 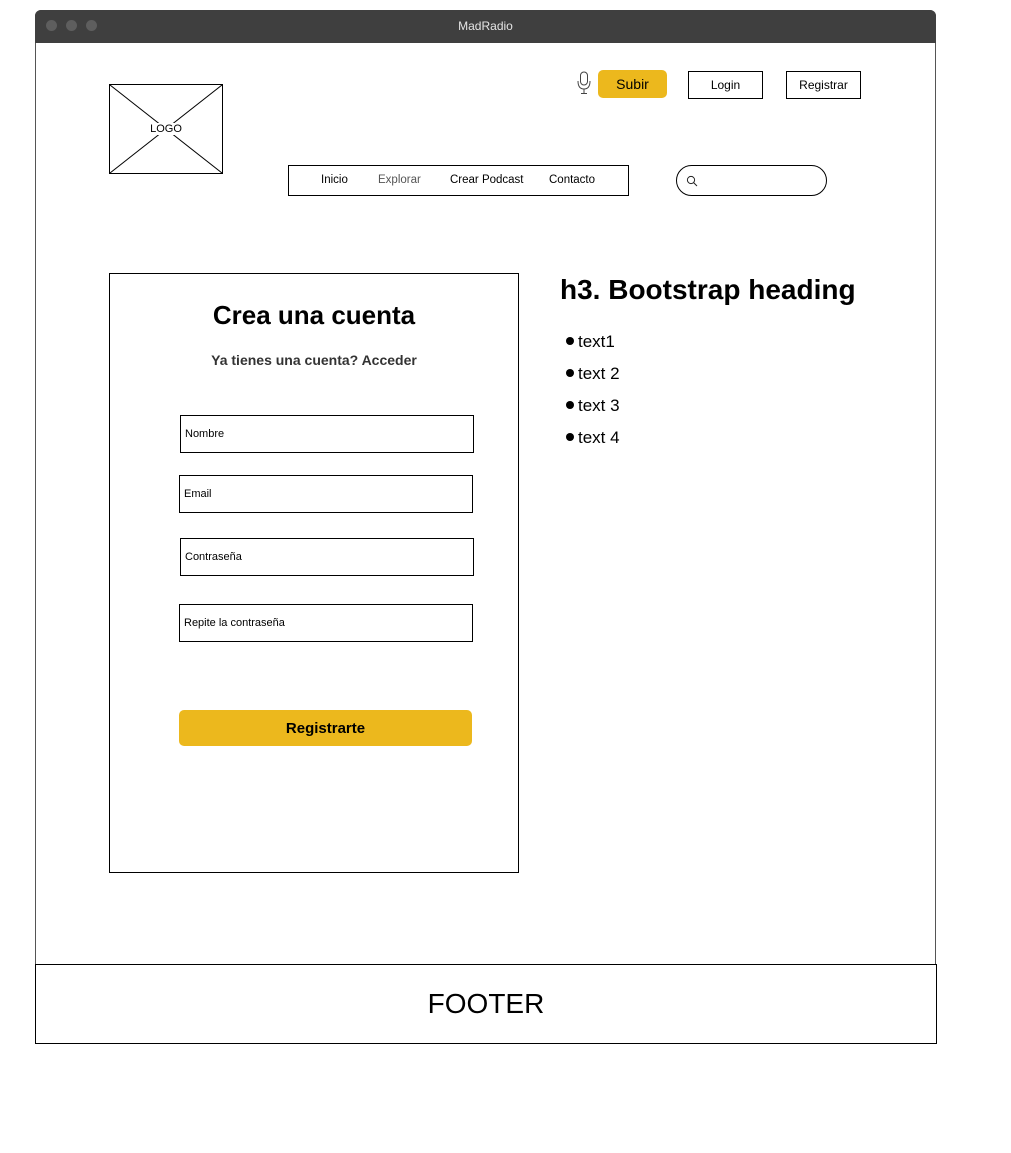 What do you see at coordinates (485, 26) in the screenshot?
I see `window-title: MadRadio` at bounding box center [485, 26].